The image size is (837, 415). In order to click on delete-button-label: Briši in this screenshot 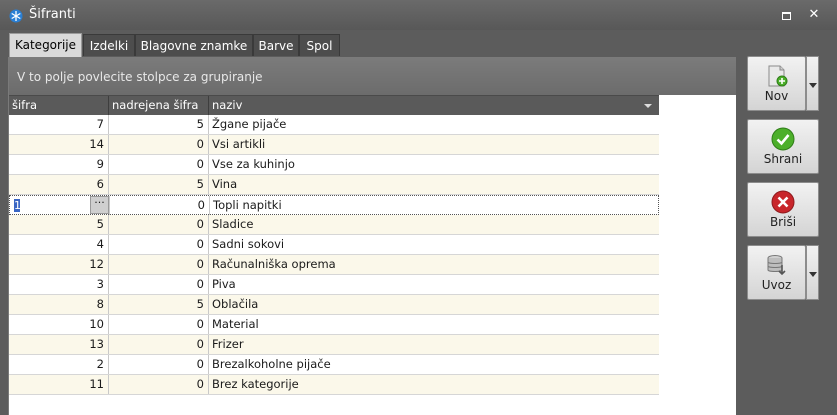, I will do `click(783, 222)`.